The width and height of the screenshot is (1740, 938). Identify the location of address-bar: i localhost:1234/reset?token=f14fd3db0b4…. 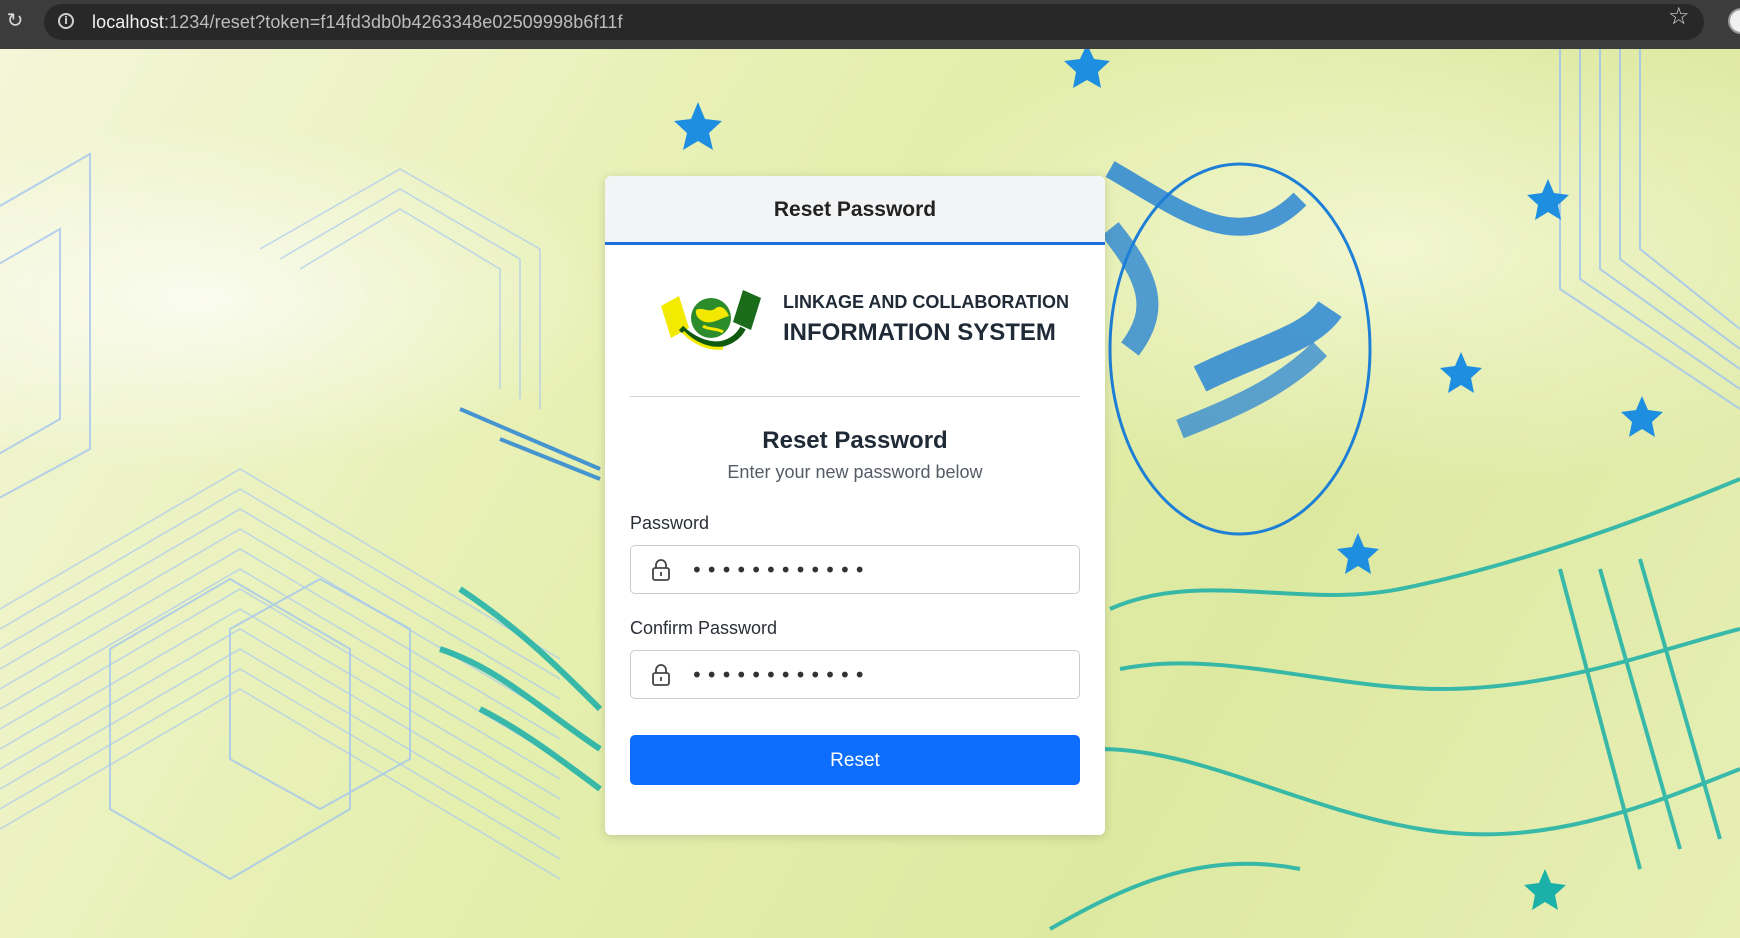
(874, 22).